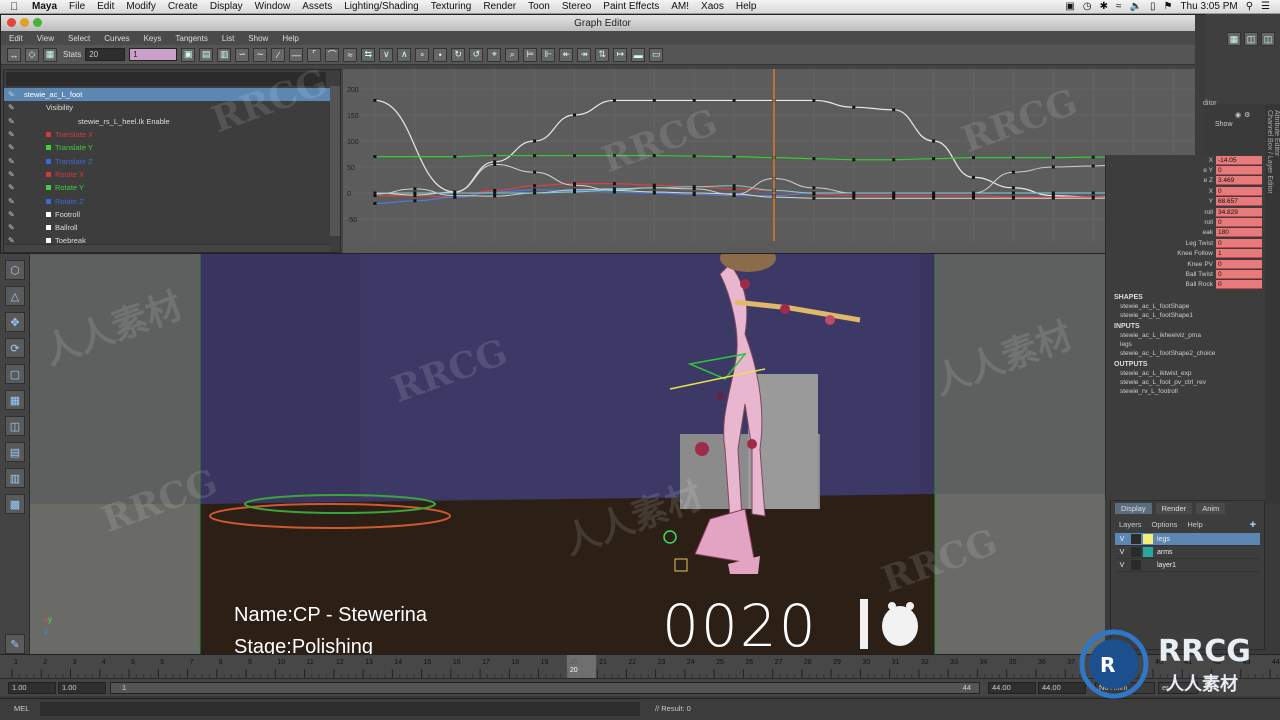 The height and width of the screenshot is (720, 1280). Describe the element at coordinates (77, 6) in the screenshot. I see `menu-file: File` at that location.